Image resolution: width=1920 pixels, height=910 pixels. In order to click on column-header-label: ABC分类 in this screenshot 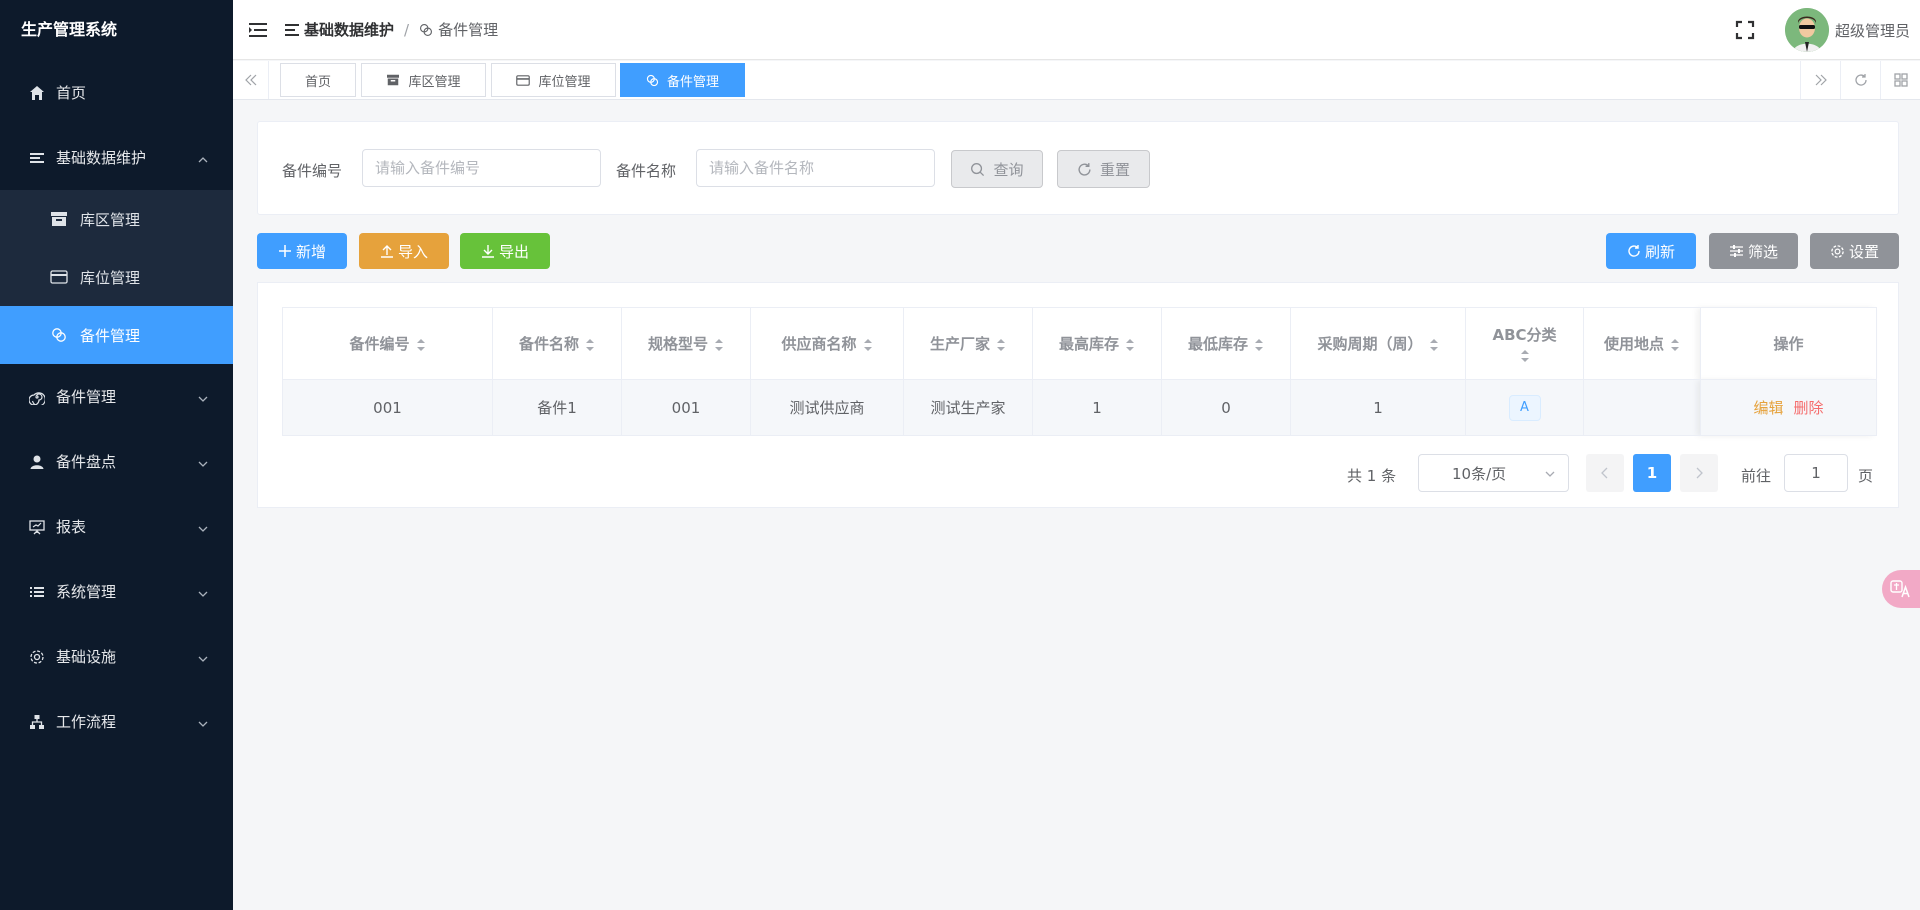, I will do `click(1524, 334)`.